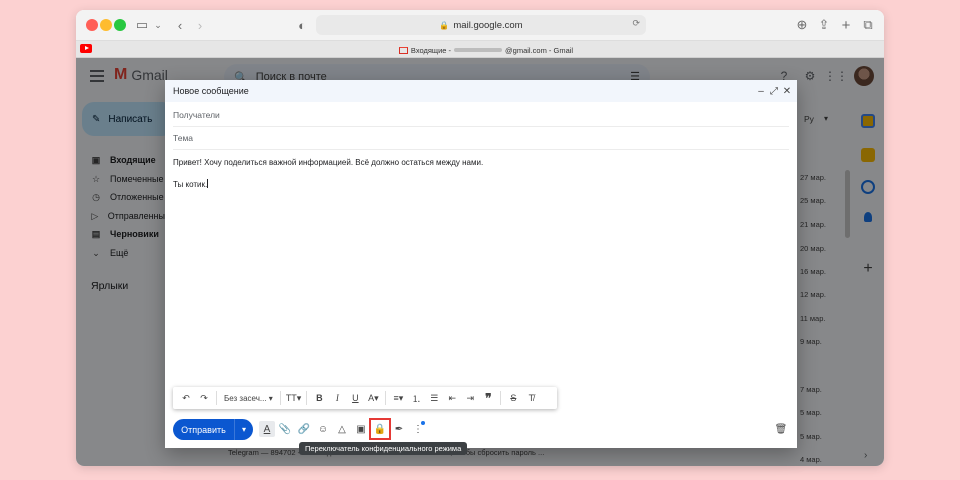 This screenshot has width=960, height=480. What do you see at coordinates (868, 187) in the screenshot?
I see `tasks-icon` at bounding box center [868, 187].